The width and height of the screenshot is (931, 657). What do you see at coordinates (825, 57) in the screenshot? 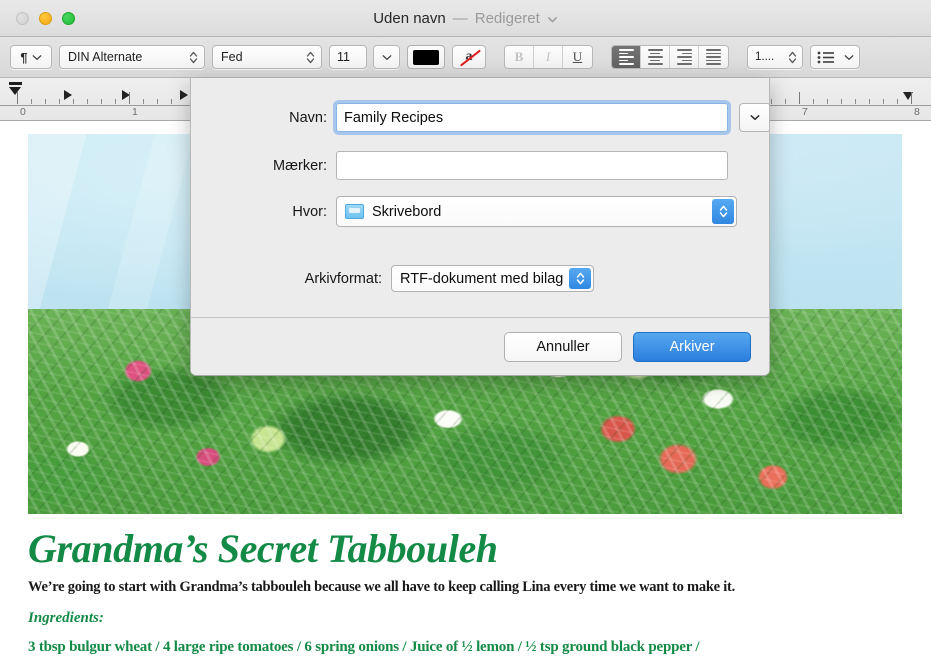
I see `bulleted-list-icon` at bounding box center [825, 57].